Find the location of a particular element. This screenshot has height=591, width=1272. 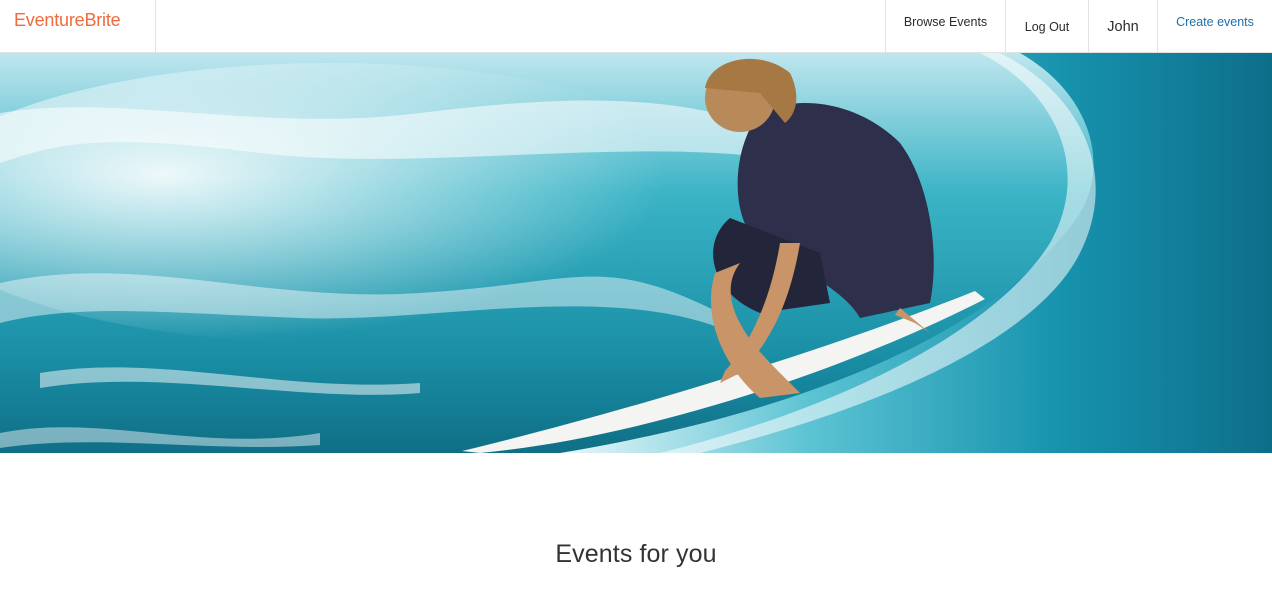

log-out-link: Log Out is located at coordinates (1046, 26).